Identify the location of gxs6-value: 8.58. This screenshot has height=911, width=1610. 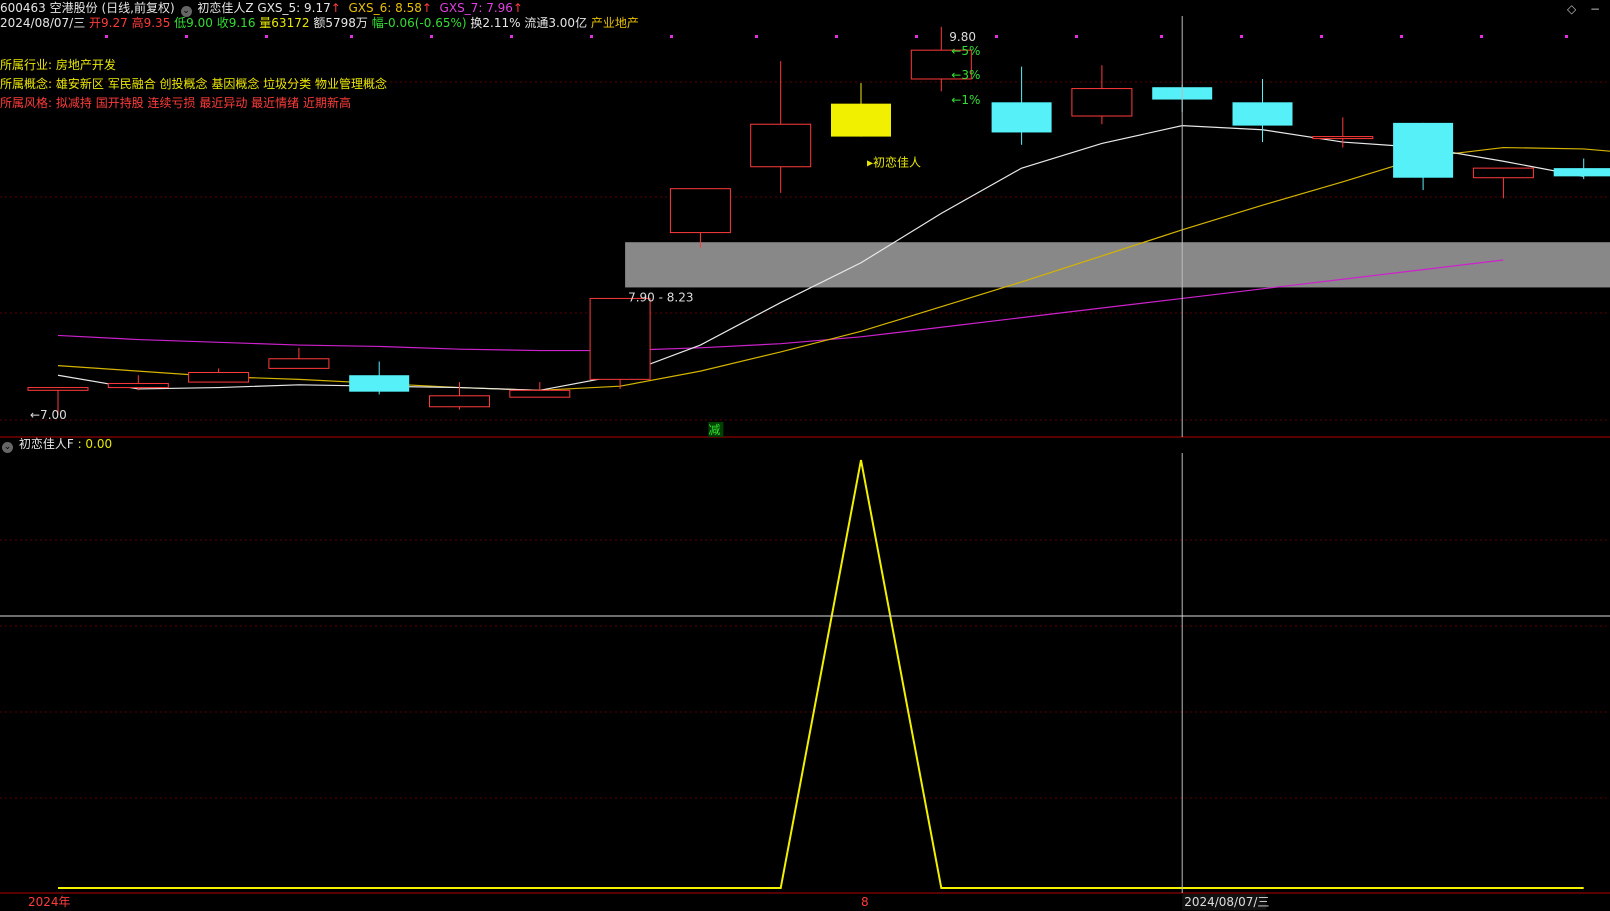
(408, 8).